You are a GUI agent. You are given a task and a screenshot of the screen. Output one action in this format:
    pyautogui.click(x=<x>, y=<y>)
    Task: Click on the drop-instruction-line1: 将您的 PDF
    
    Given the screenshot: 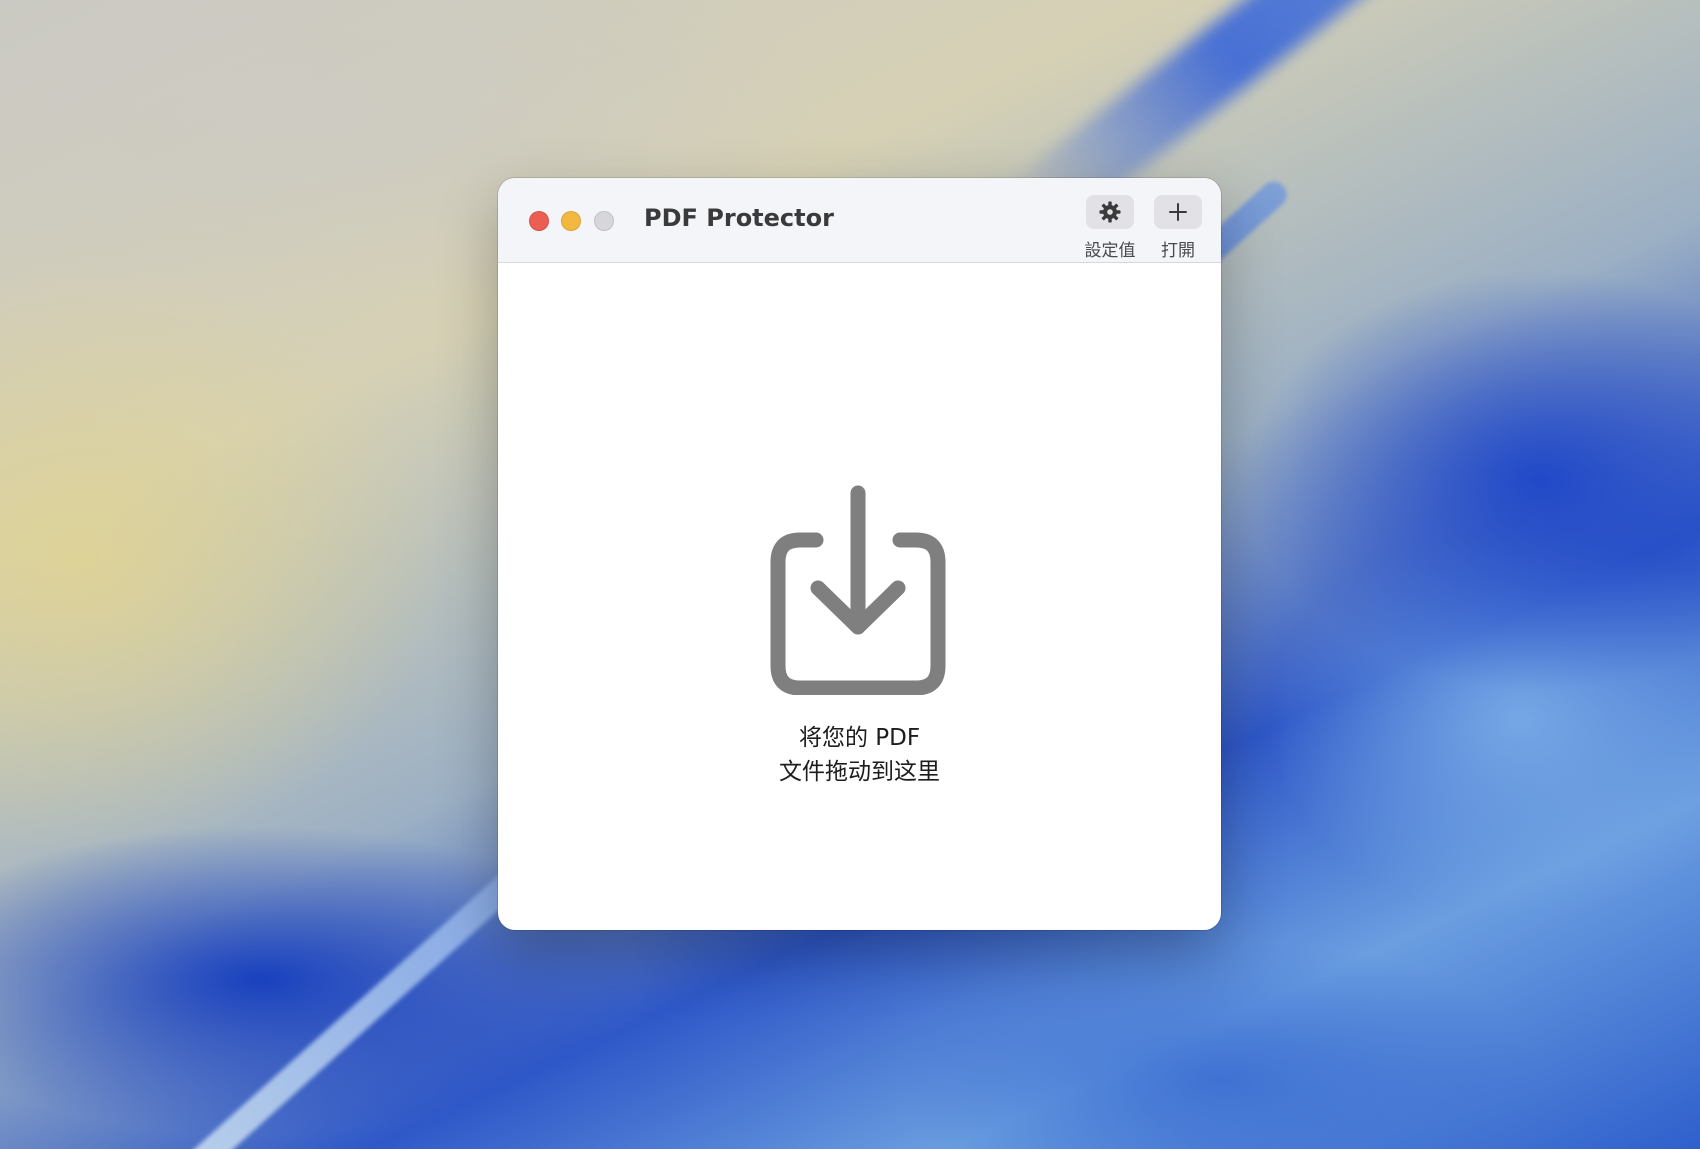 What is the action you would take?
    pyautogui.click(x=859, y=738)
    